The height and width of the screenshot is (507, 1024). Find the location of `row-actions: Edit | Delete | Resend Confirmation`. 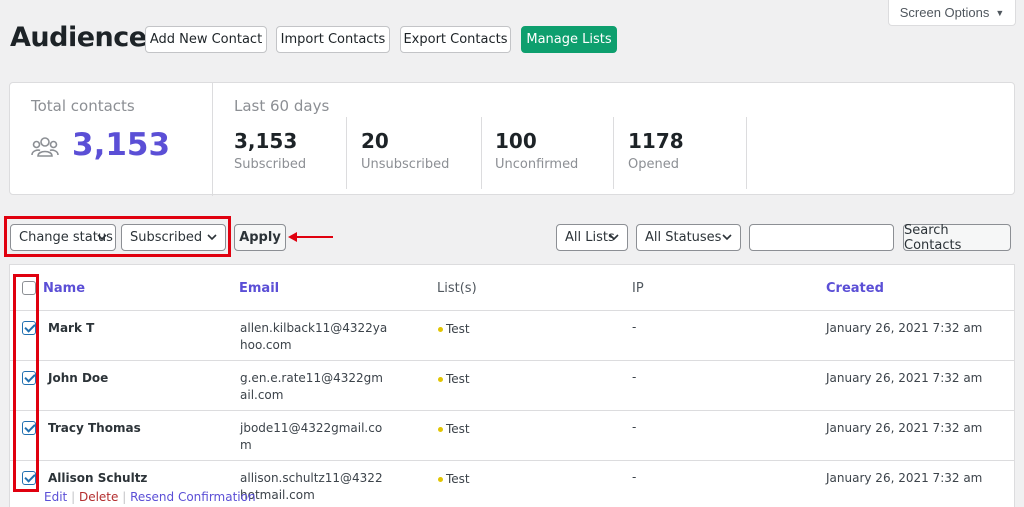

row-actions: Edit | Delete | Resend Confirmation is located at coordinates (150, 497).